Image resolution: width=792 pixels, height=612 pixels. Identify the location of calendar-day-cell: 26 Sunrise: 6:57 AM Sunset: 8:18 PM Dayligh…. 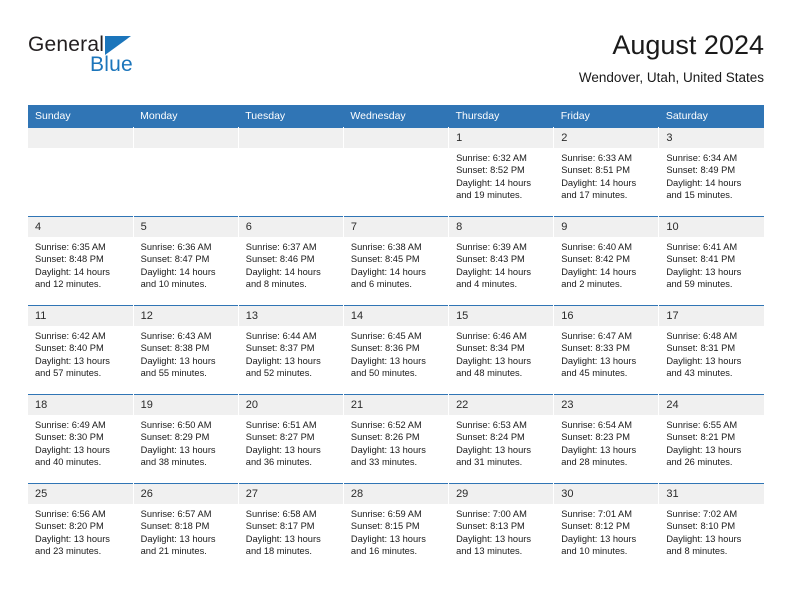
(186, 527).